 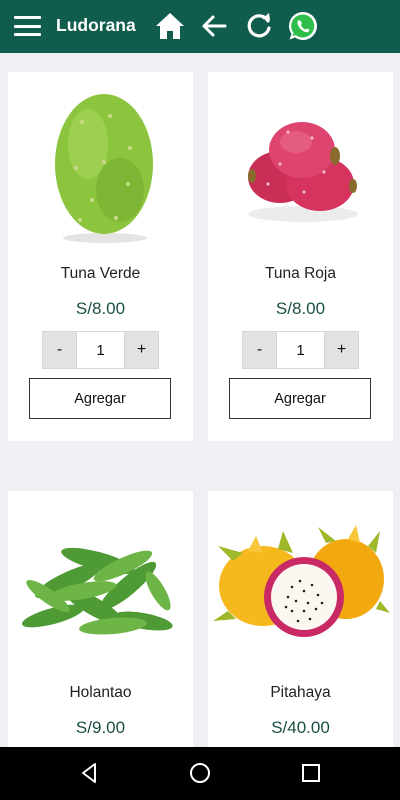 I want to click on product-price: S/40.00, so click(x=300, y=727).